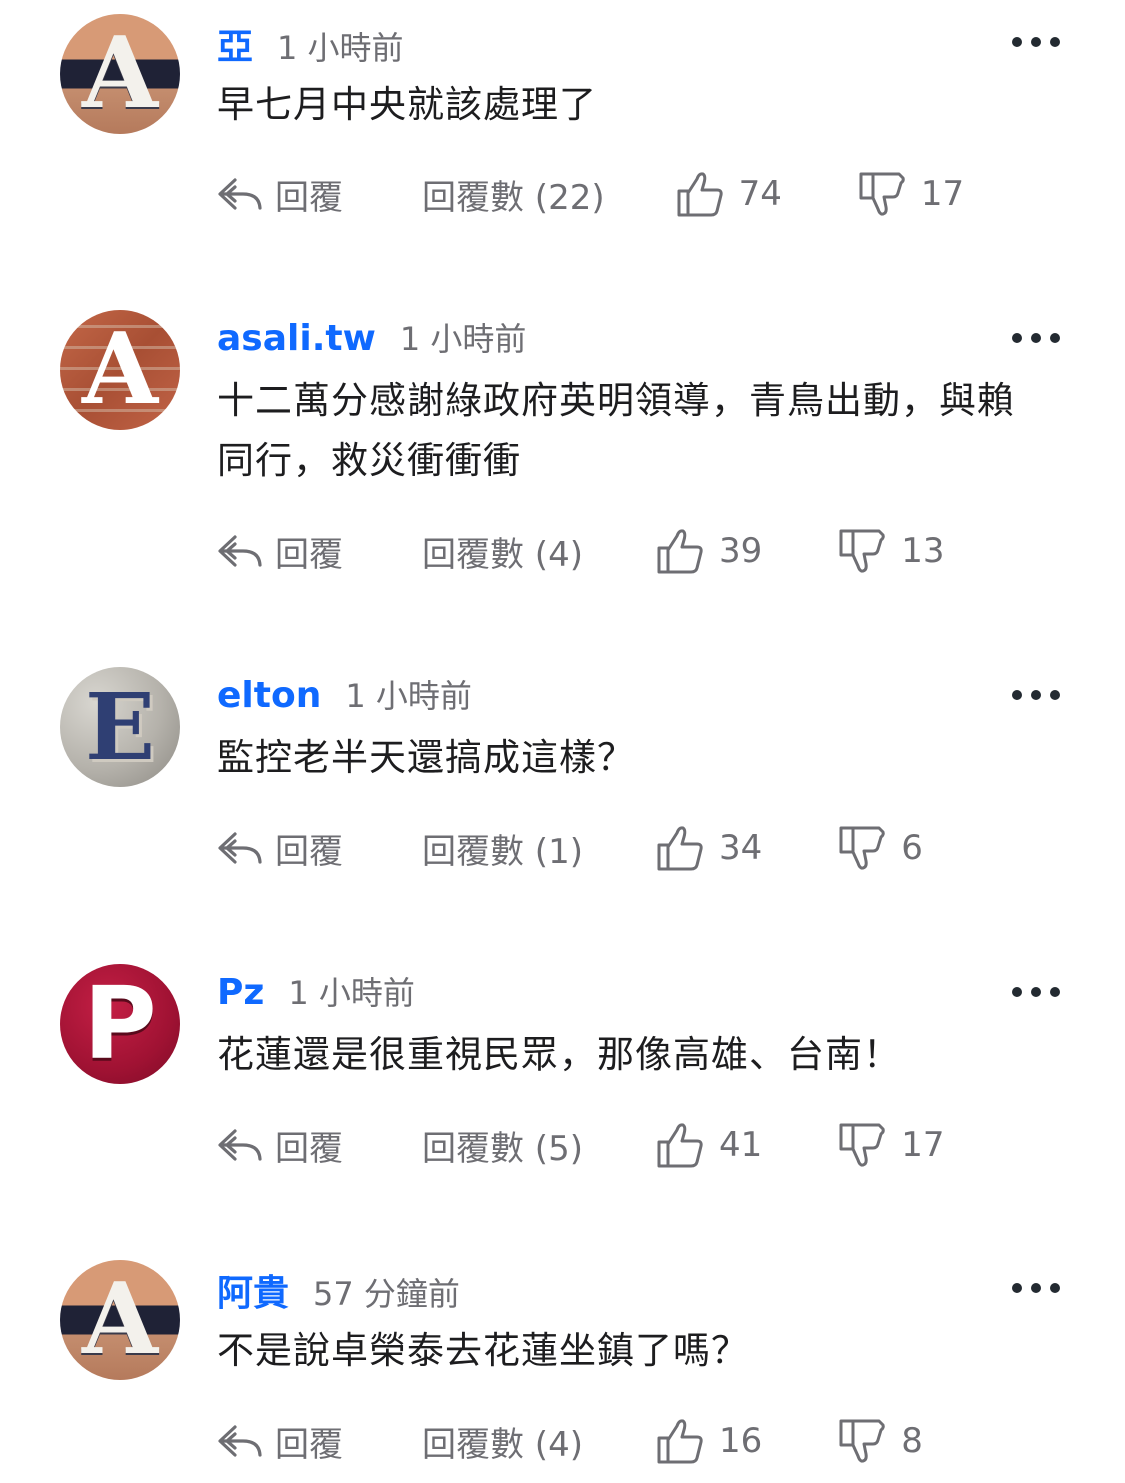 This screenshot has width=1125, height=1483. Describe the element at coordinates (426, 757) in the screenshot. I see `comment-text: 監控老半天還搞成這樣？` at that location.